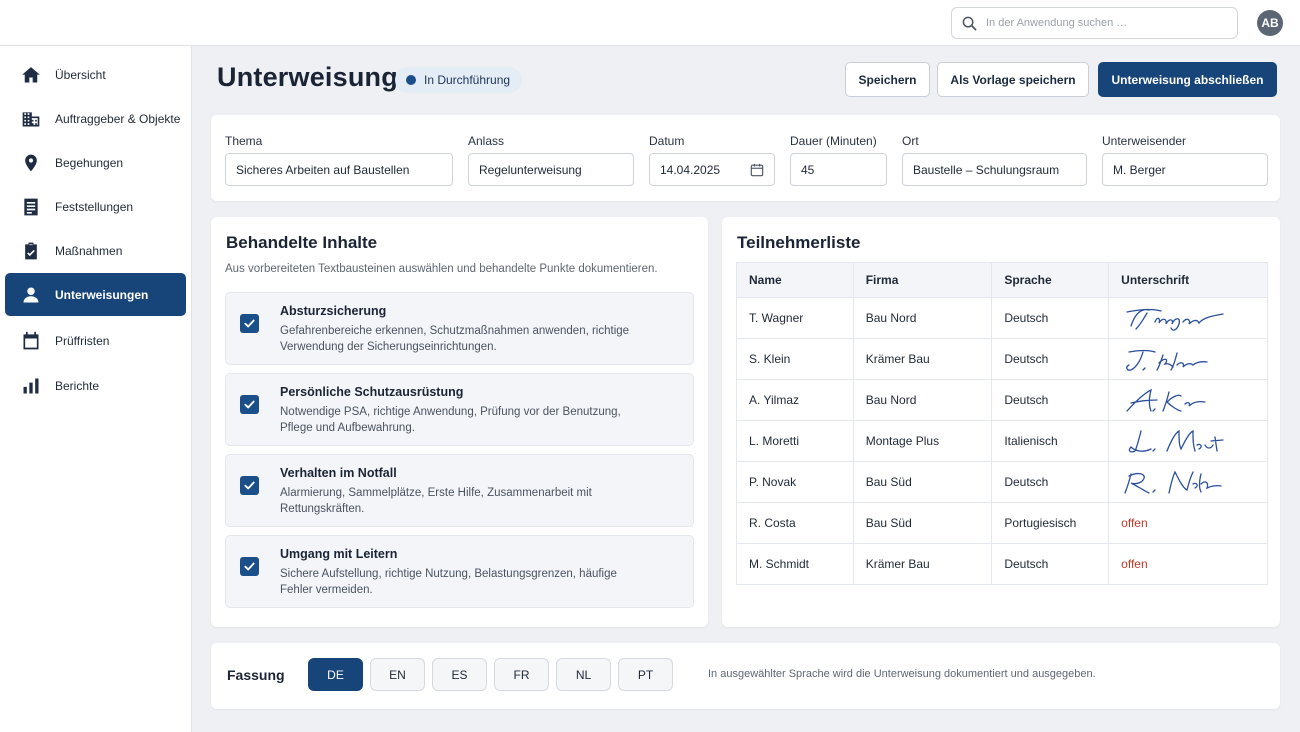  Describe the element at coordinates (118, 118) in the screenshot. I see `sidebar-item-label: Auftraggeber & Objekte` at that location.